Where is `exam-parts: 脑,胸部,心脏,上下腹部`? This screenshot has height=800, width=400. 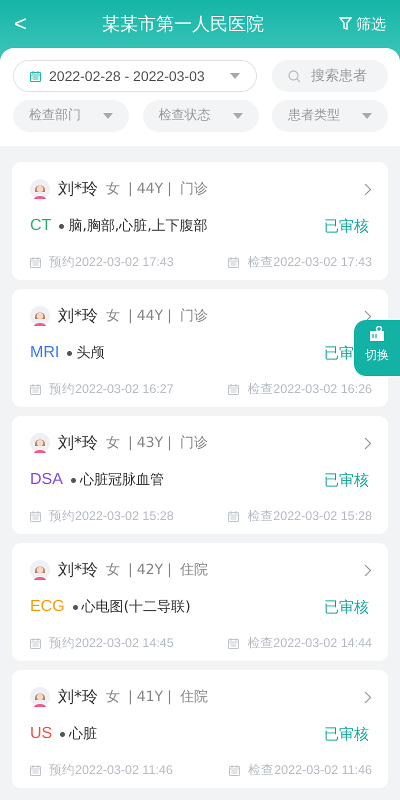
exam-parts: 脑,胸部,心脏,上下腹部 is located at coordinates (138, 226).